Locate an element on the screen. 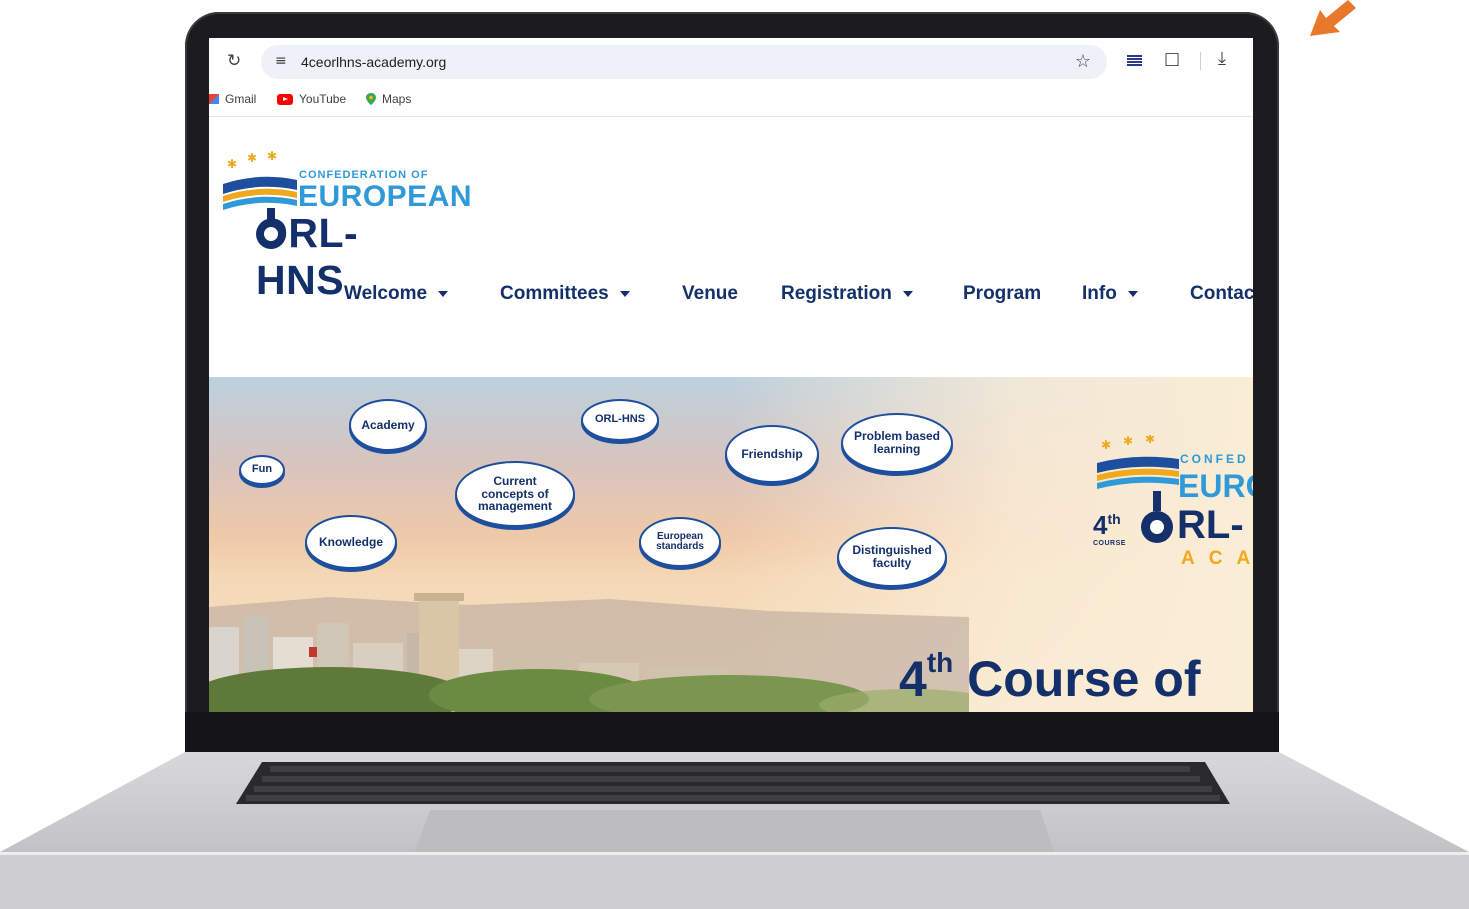 The image size is (1469, 909). logo-line-3: OORL-HNS is located at coordinates (307, 256).